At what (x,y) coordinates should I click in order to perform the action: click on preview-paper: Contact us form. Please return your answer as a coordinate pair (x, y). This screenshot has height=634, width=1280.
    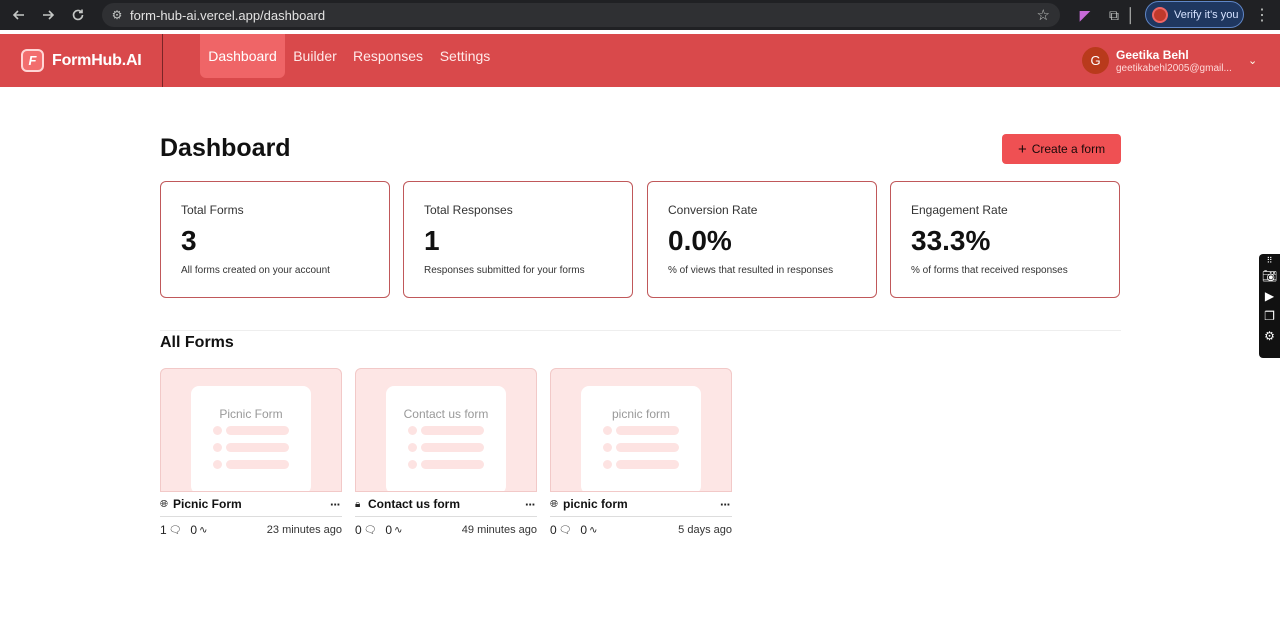
    Looking at the image, I should click on (446, 438).